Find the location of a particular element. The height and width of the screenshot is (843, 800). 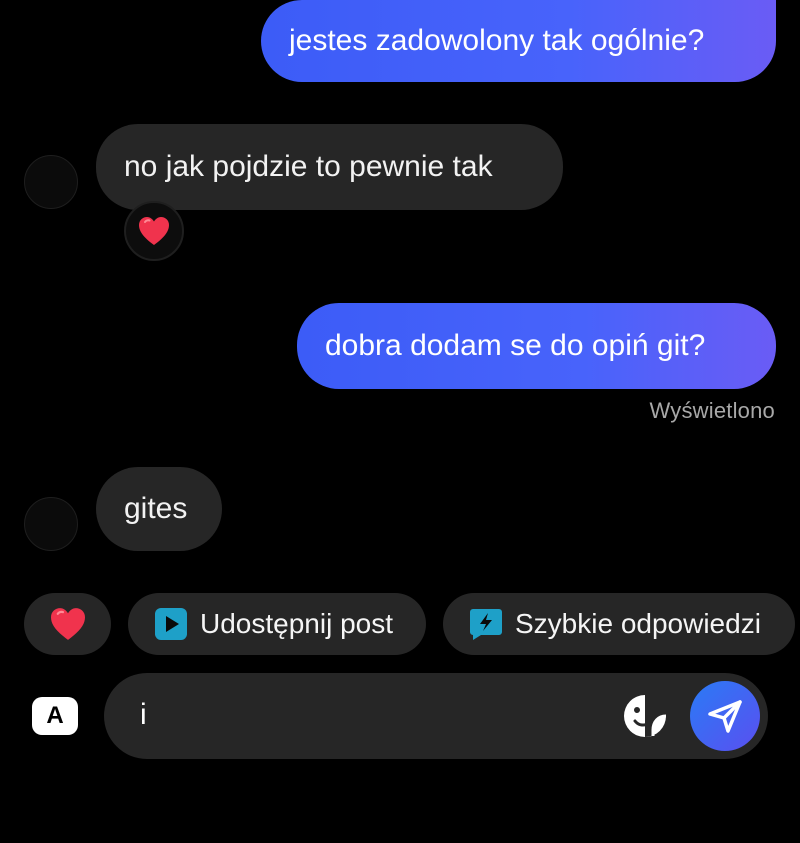

message-bubble-incoming: no jak pojdzie to pewnie tak is located at coordinates (329, 167).